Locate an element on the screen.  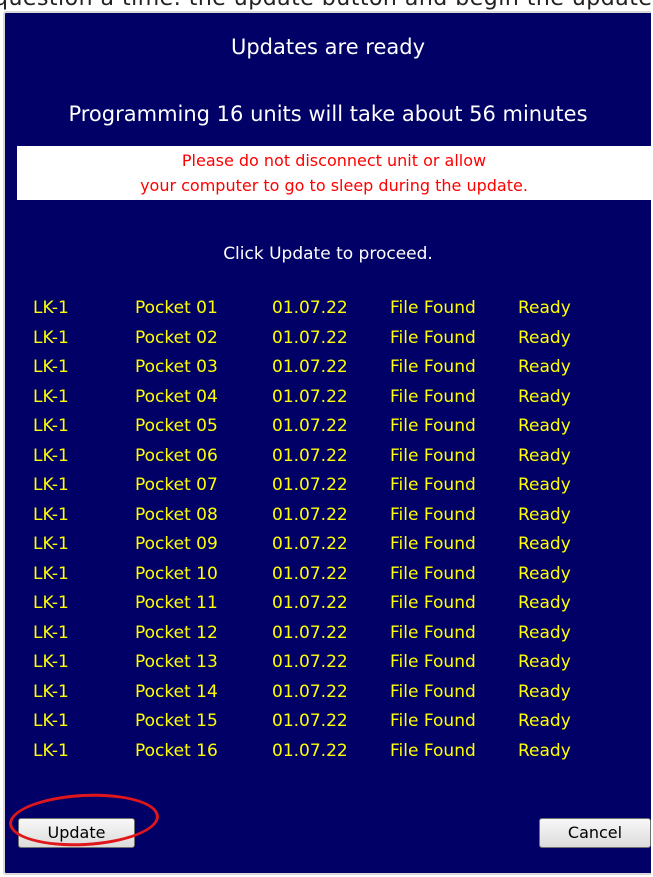
list-item: LK-1 Pocket 08 01.07.22 File Found Ready is located at coordinates (333, 520).